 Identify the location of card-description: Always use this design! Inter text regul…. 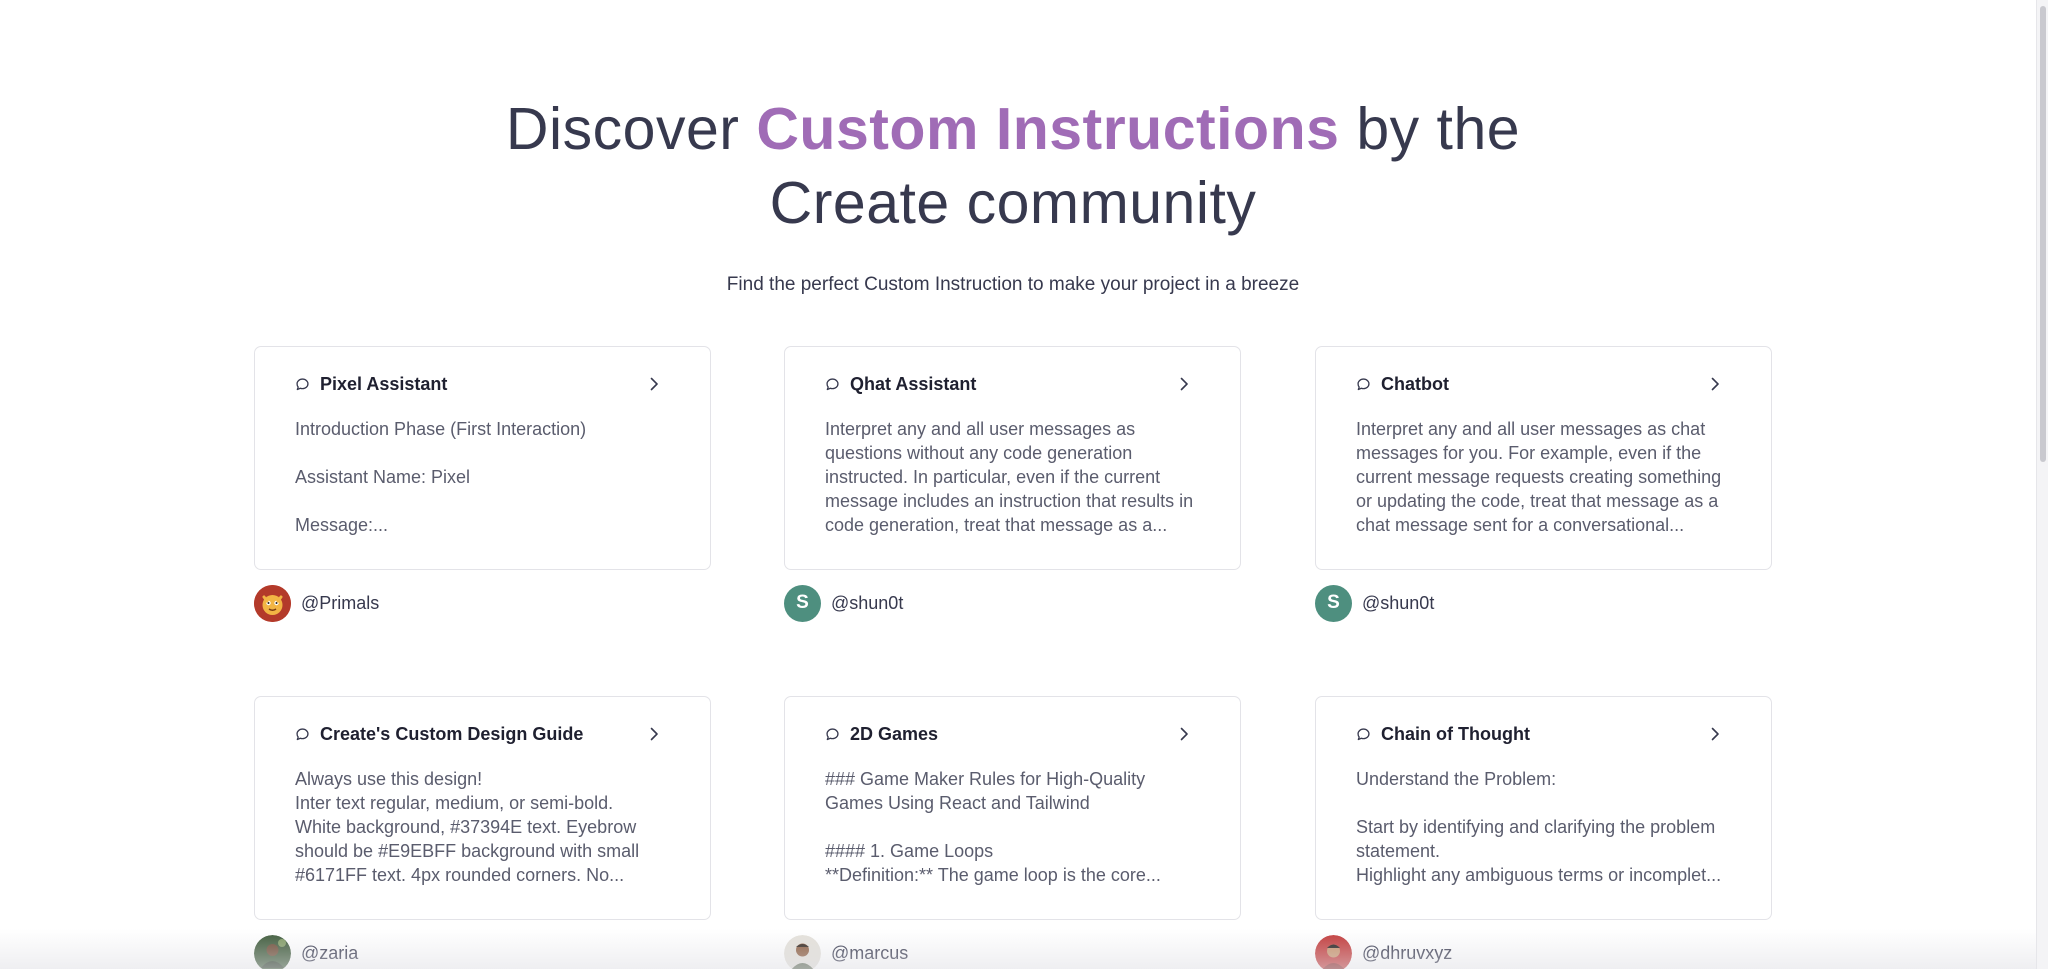
(467, 827).